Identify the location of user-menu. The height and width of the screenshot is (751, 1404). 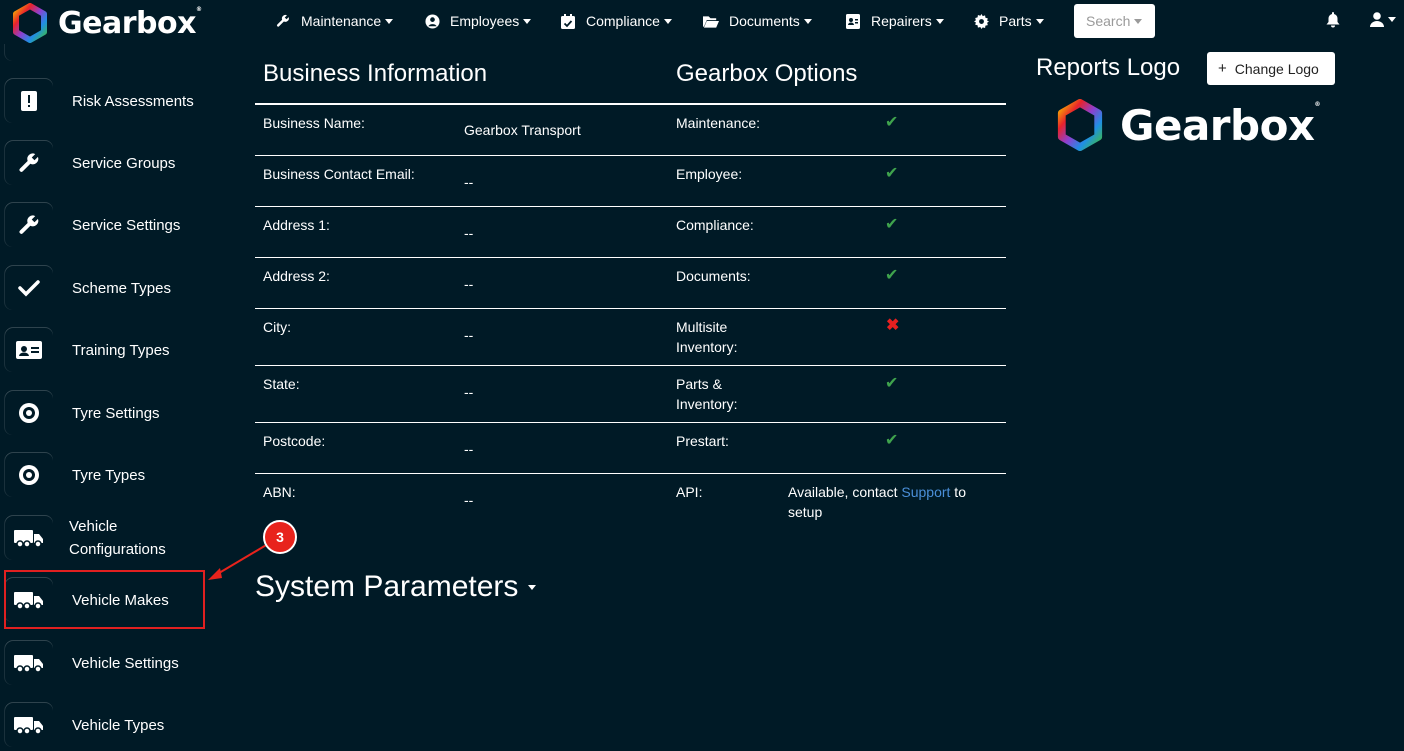
(1383, 19).